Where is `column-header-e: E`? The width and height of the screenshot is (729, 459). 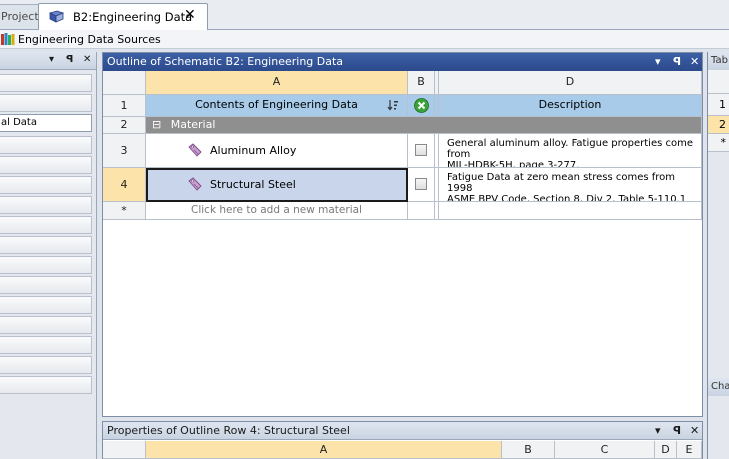 column-header-e: E is located at coordinates (689, 450).